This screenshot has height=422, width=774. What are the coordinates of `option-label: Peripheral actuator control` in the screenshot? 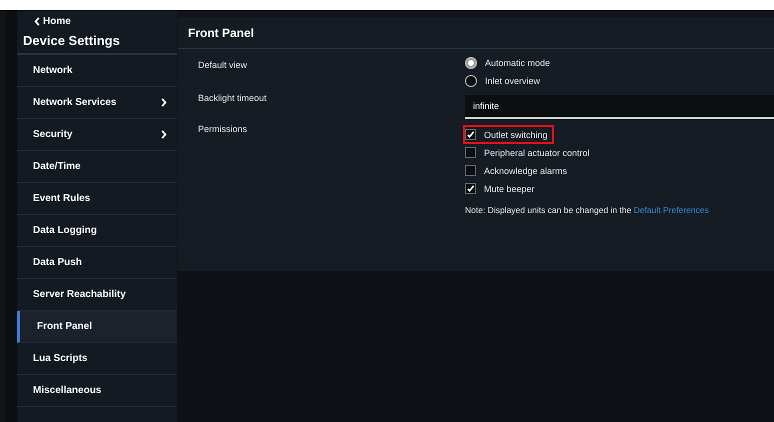 It's located at (537, 153).